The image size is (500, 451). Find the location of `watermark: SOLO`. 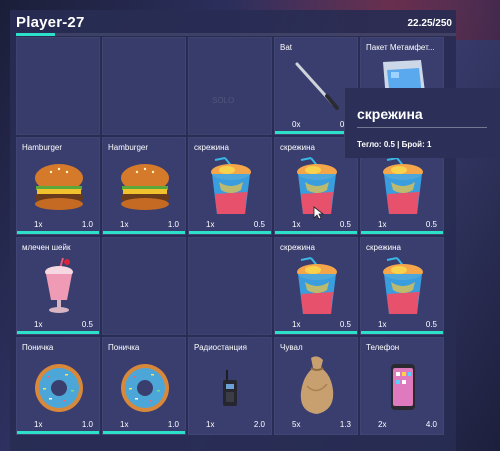

watermark: SOLO is located at coordinates (223, 100).